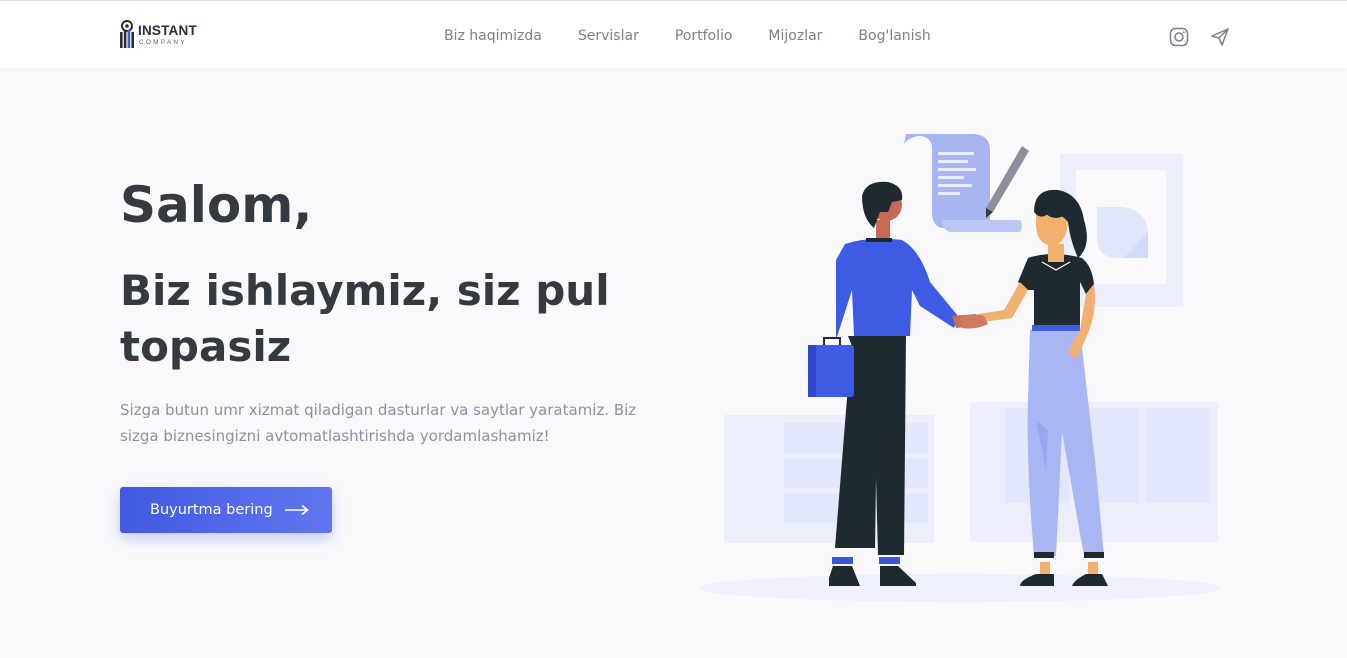 The width and height of the screenshot is (1347, 658). I want to click on nav-link-services: Servislar, so click(608, 36).